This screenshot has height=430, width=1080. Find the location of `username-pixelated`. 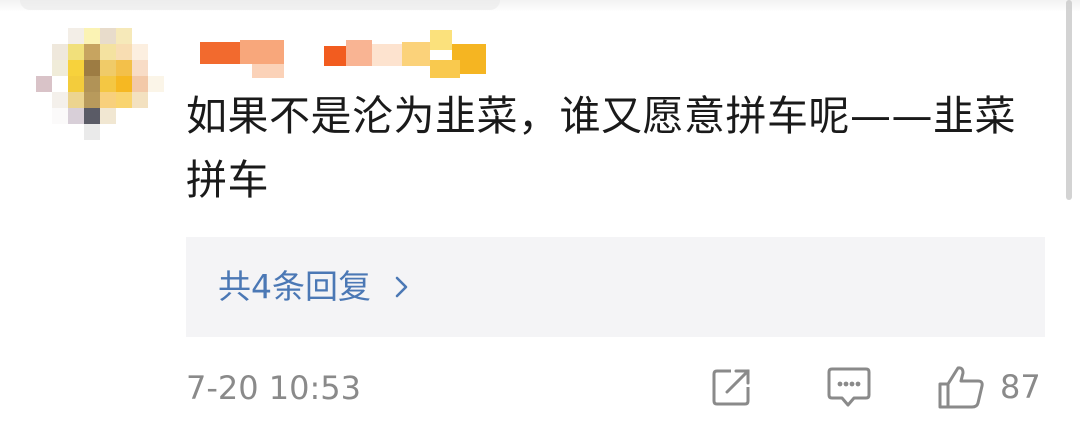

username-pixelated is located at coordinates (346, 56).